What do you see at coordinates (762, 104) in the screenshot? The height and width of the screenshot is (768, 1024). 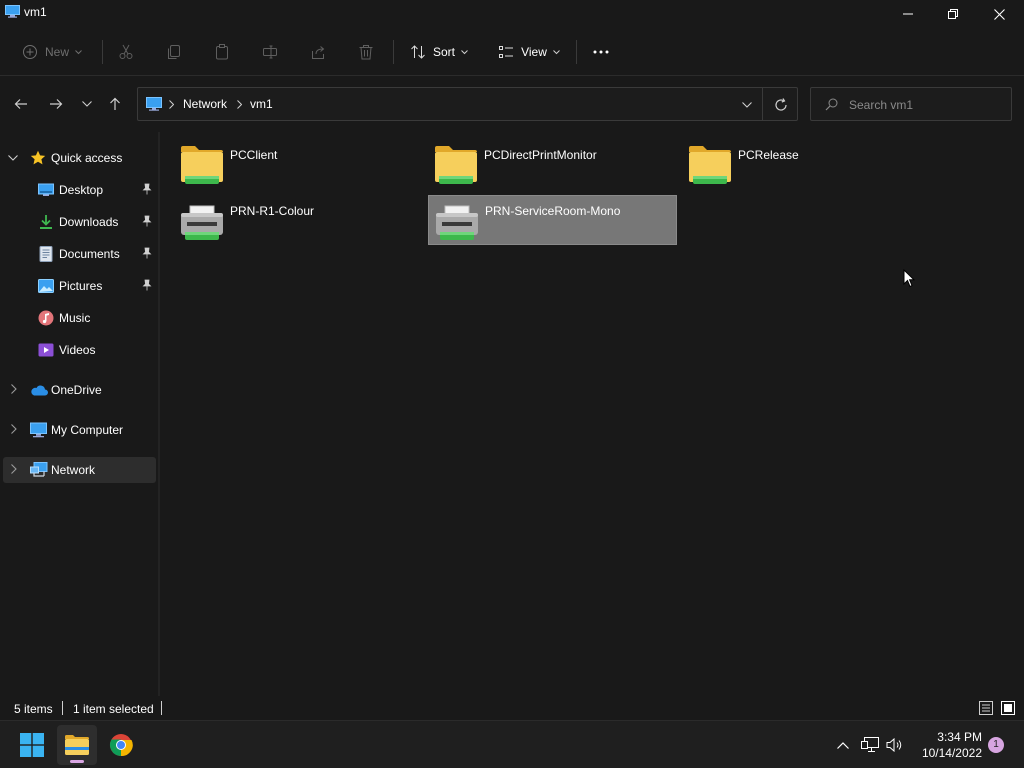 I see `address-divider` at bounding box center [762, 104].